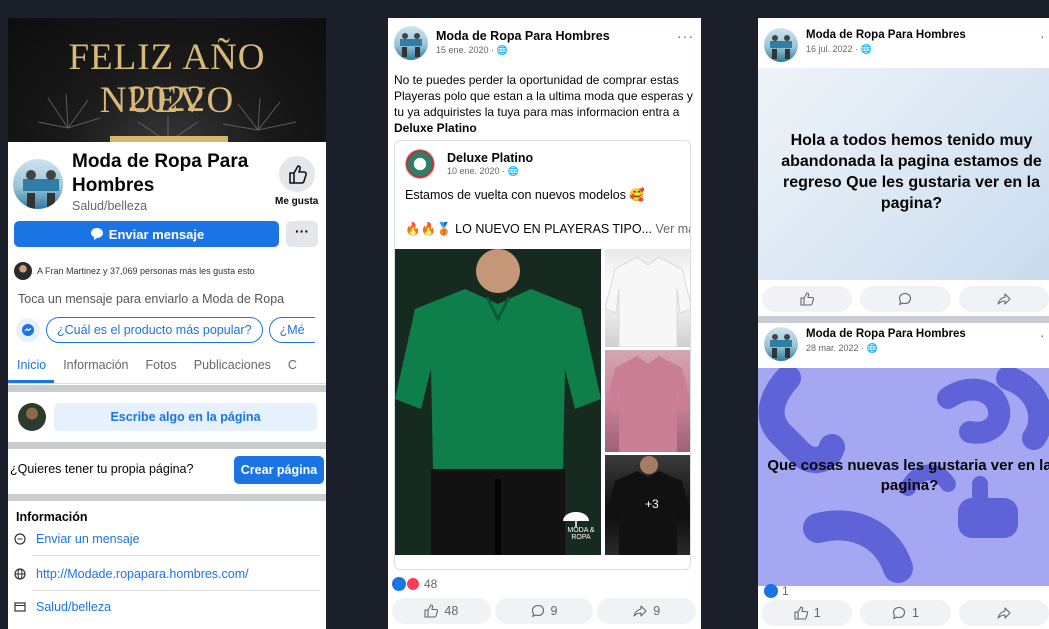 This screenshot has width=1049, height=629. What do you see at coordinates (647, 611) in the screenshot?
I see `share-button: 9` at bounding box center [647, 611].